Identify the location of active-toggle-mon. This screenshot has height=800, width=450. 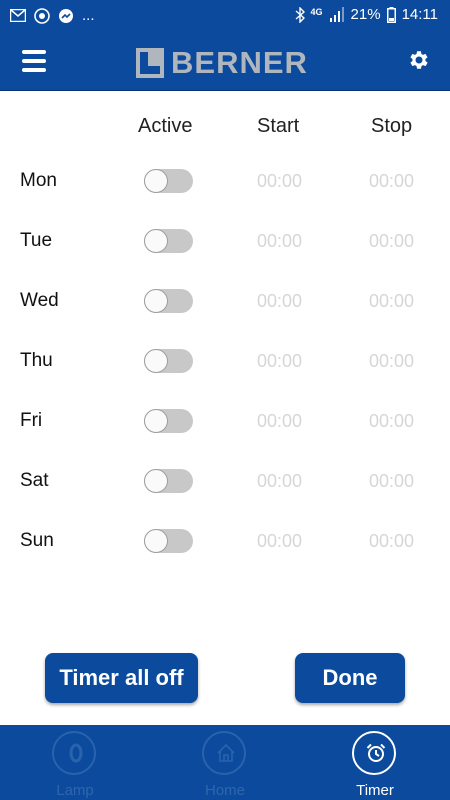
(168, 181).